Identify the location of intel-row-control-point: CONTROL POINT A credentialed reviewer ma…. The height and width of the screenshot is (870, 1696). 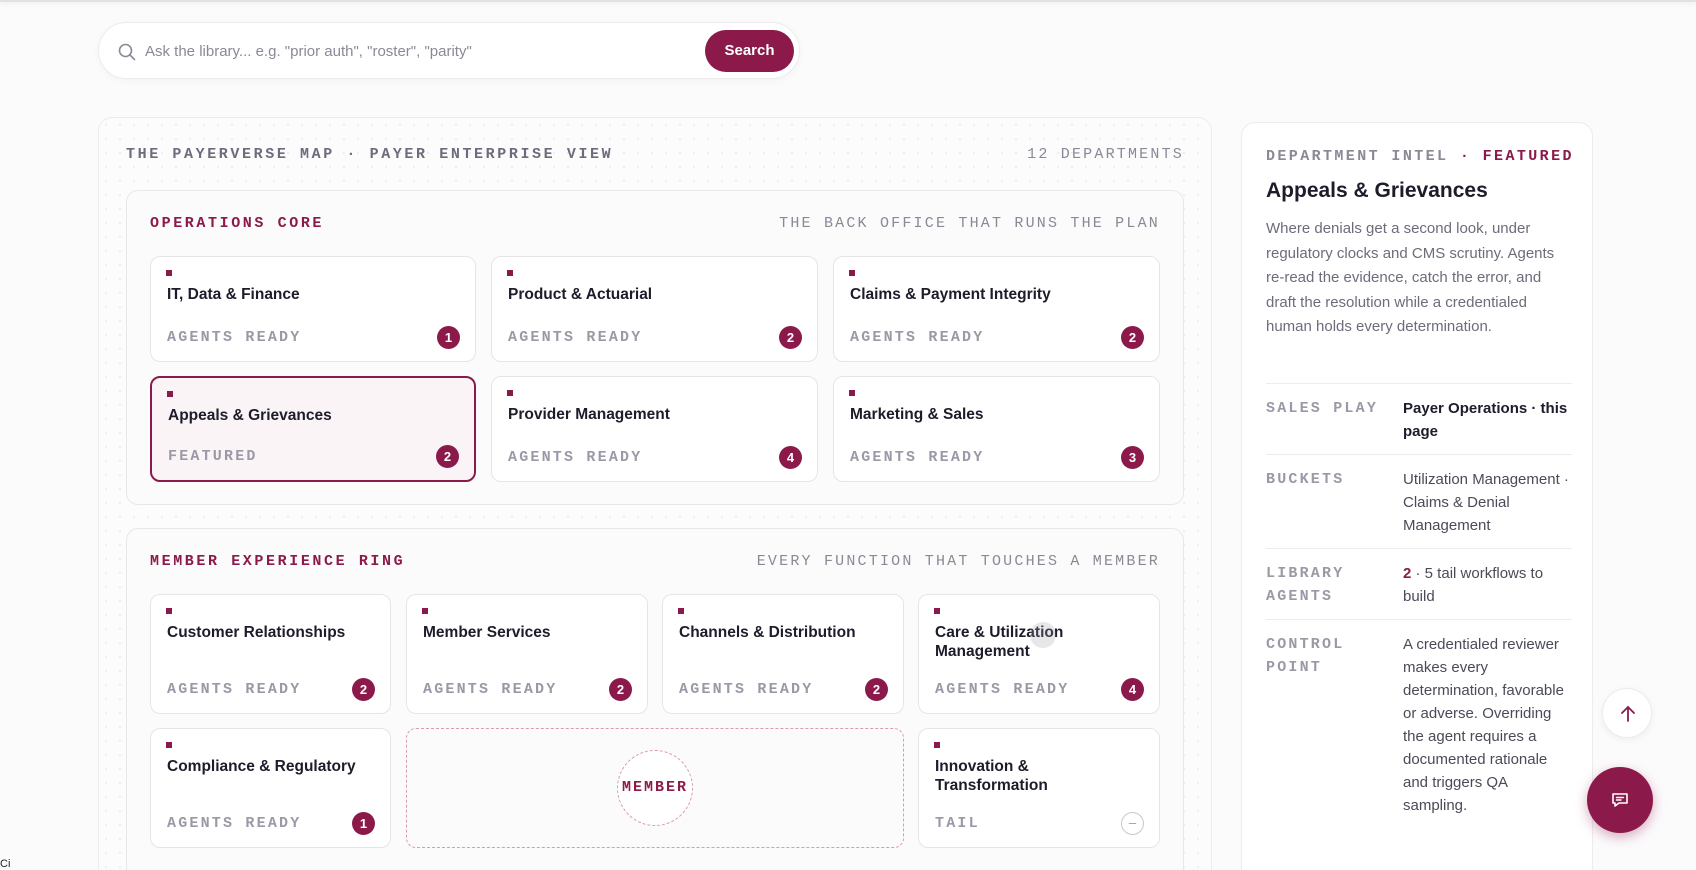
(1419, 744).